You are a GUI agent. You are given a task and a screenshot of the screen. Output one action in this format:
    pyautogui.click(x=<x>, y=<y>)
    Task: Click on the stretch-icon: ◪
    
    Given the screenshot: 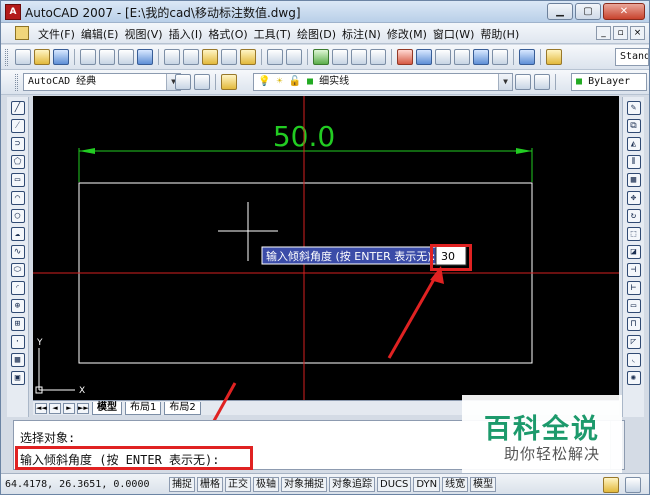 What is the action you would take?
    pyautogui.click(x=633, y=252)
    